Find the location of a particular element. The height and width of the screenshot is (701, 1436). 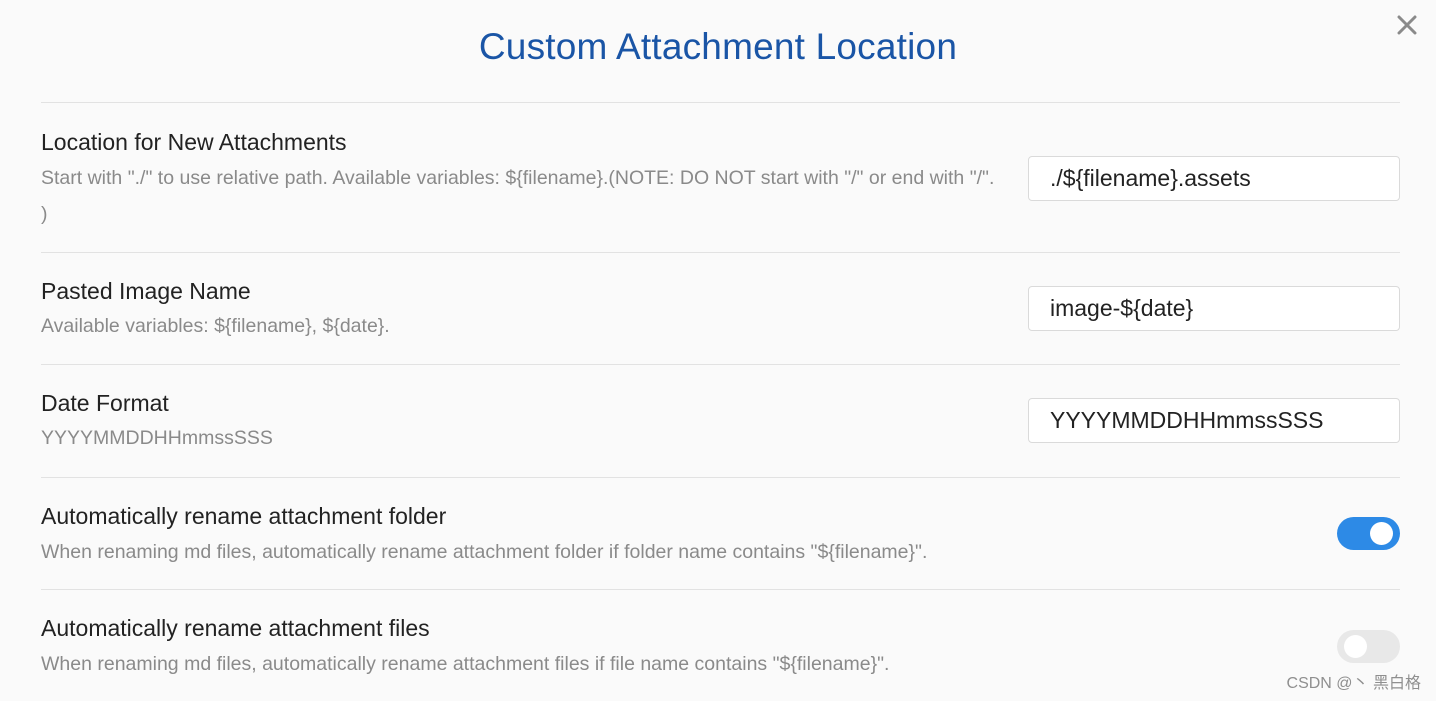

setting-name: Location for New Attachments is located at coordinates (194, 142).